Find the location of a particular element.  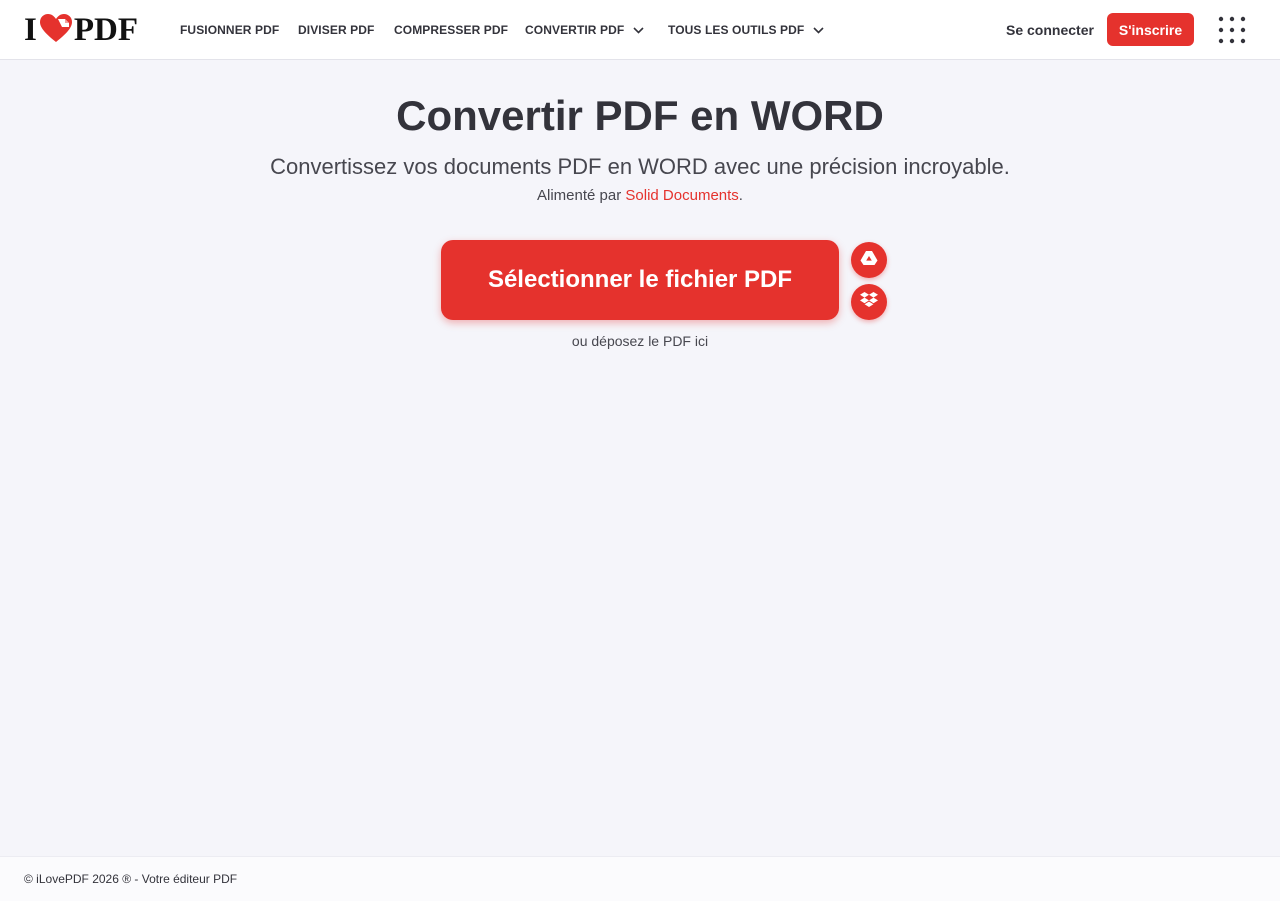

google-drive-button is located at coordinates (869, 260).